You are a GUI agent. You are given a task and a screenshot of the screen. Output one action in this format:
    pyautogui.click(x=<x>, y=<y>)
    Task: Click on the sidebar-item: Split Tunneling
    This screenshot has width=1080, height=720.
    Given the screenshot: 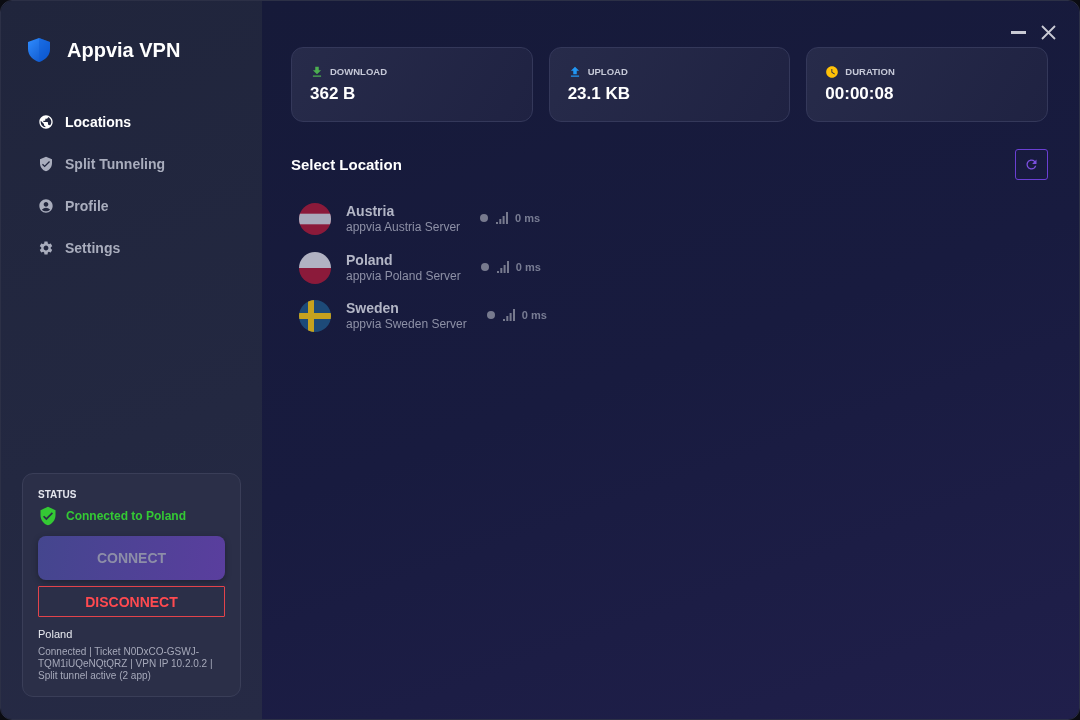 What is the action you would take?
    pyautogui.click(x=102, y=164)
    